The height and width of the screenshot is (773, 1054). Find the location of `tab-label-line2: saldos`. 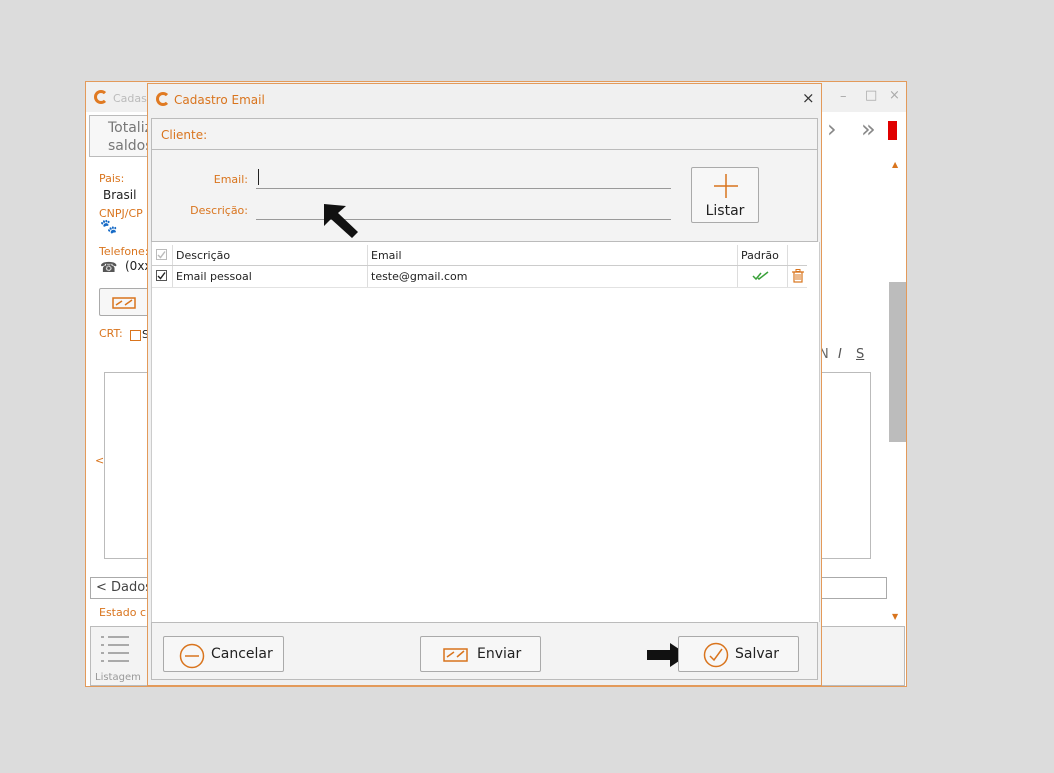

tab-label-line2: saldos is located at coordinates (130, 146).